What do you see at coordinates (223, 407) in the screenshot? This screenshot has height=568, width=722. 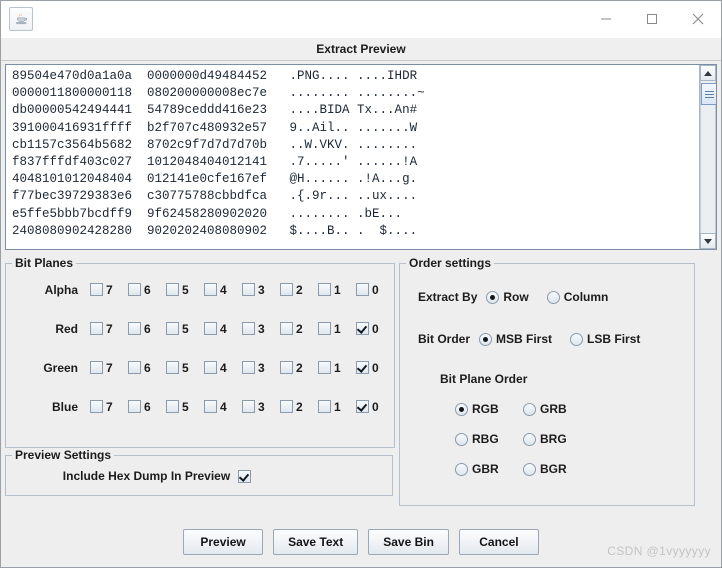 I see `bitplane-blue-4: 4` at bounding box center [223, 407].